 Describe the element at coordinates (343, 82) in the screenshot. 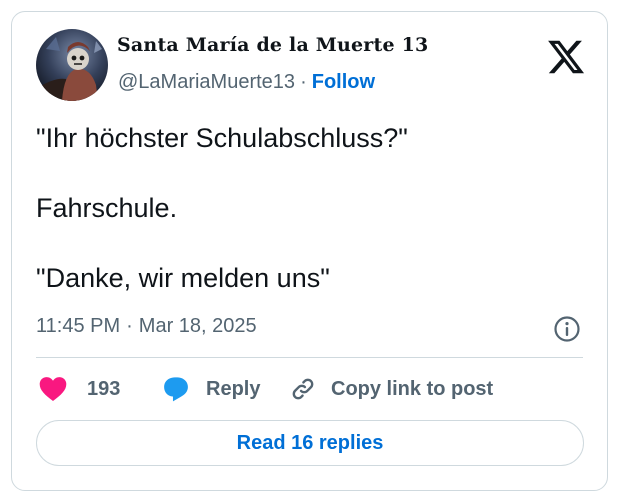

I see `follow-link: Follow` at that location.